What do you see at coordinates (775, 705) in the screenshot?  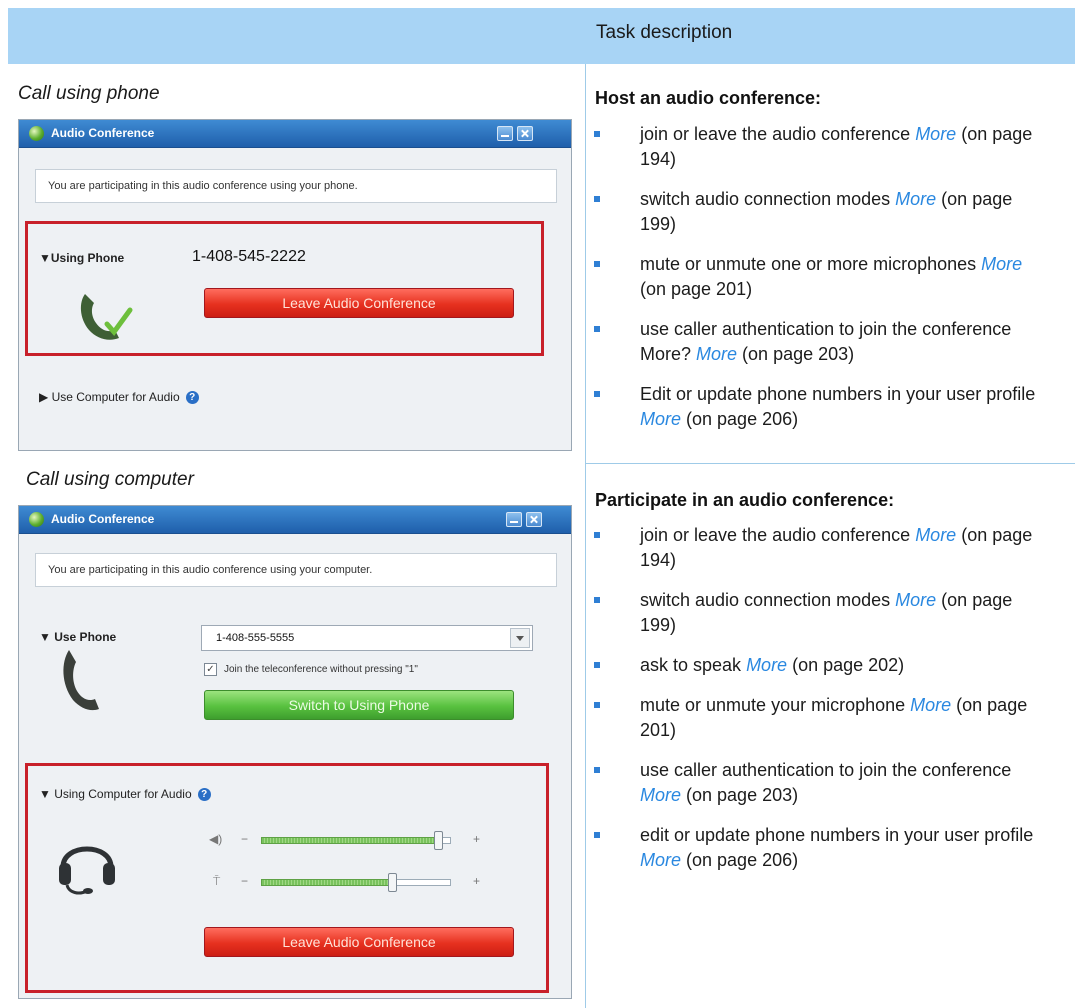 I see `task-text: mute or unmute your microphone` at bounding box center [775, 705].